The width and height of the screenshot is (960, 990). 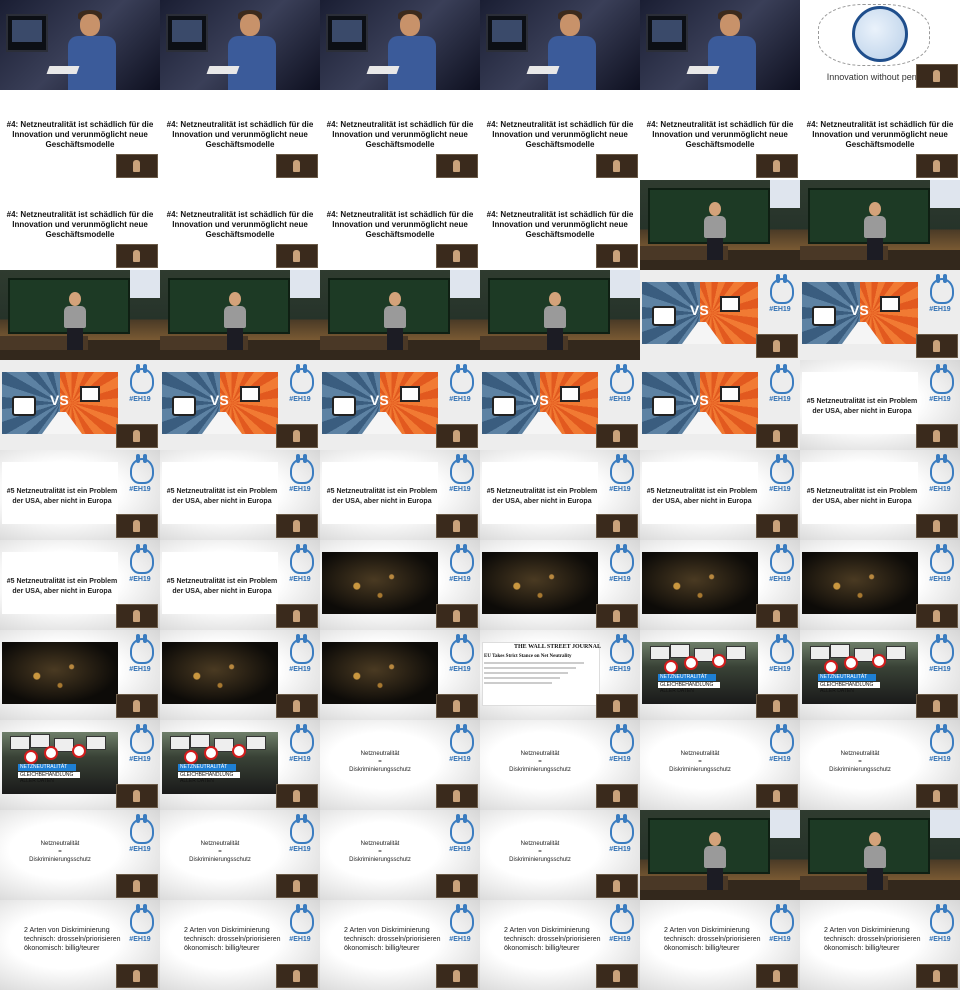 What do you see at coordinates (380, 403) in the screenshot?
I see `vs-graphic: VS` at bounding box center [380, 403].